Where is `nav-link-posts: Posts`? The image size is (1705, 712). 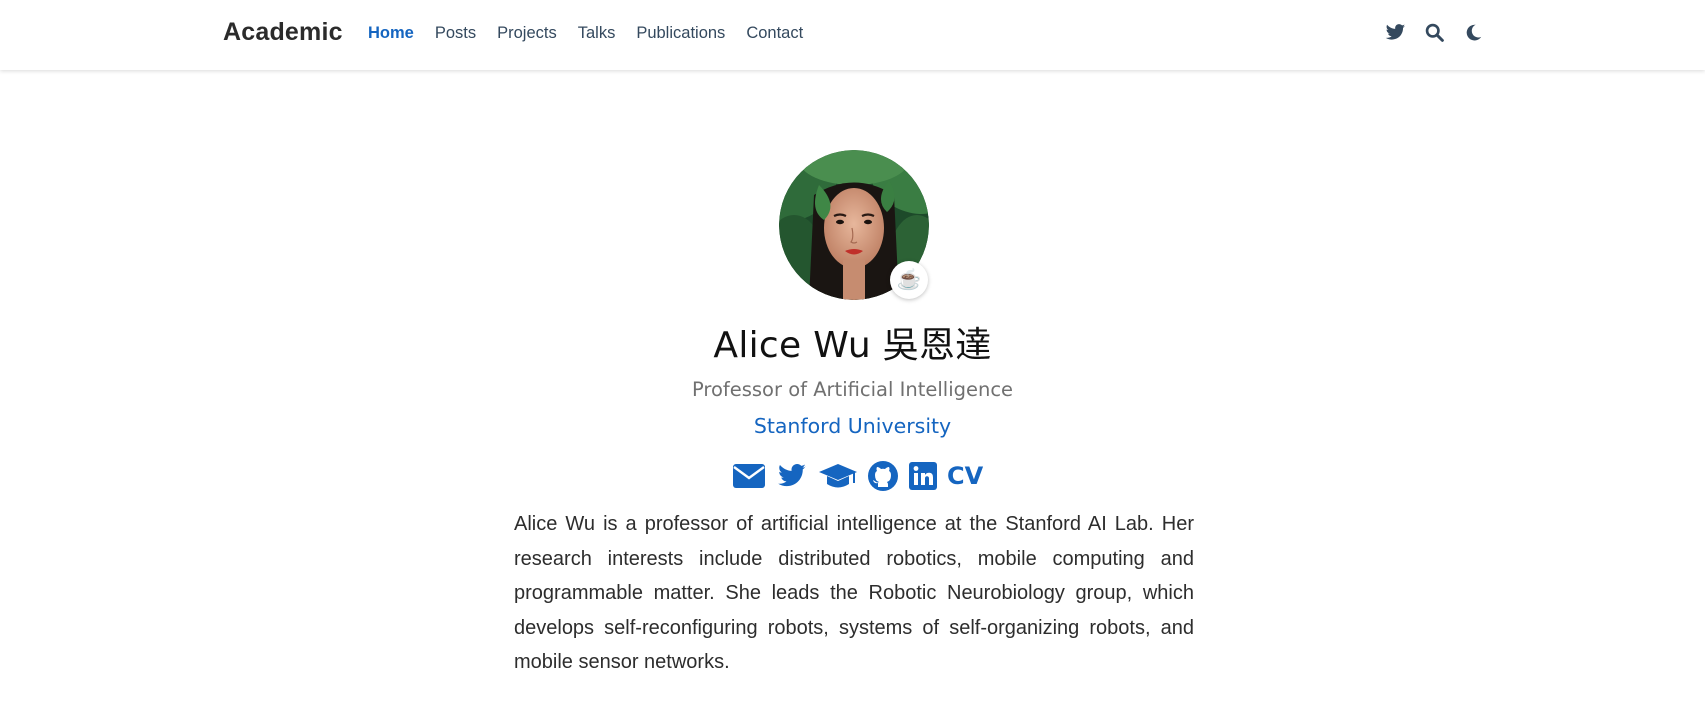 nav-link-posts: Posts is located at coordinates (455, 33).